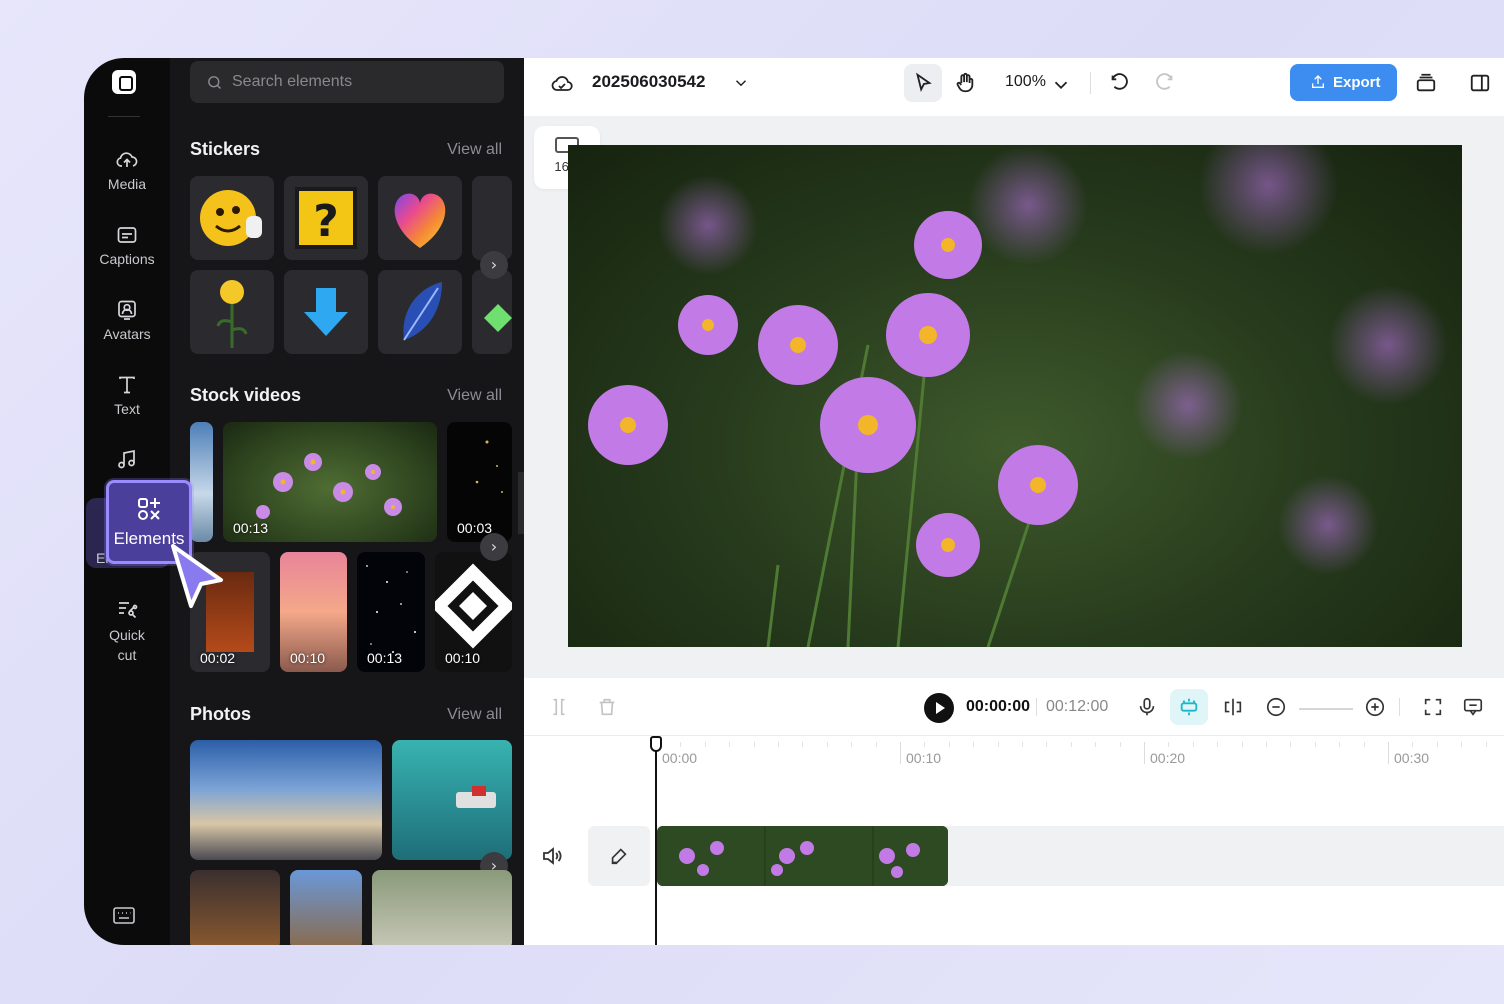  I want to click on rail-item-quick-cut: Quick cut, so click(127, 631).